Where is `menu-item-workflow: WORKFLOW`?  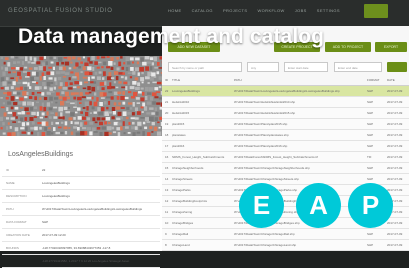 menu-item-workflow: WORKFLOW is located at coordinates (270, 10).